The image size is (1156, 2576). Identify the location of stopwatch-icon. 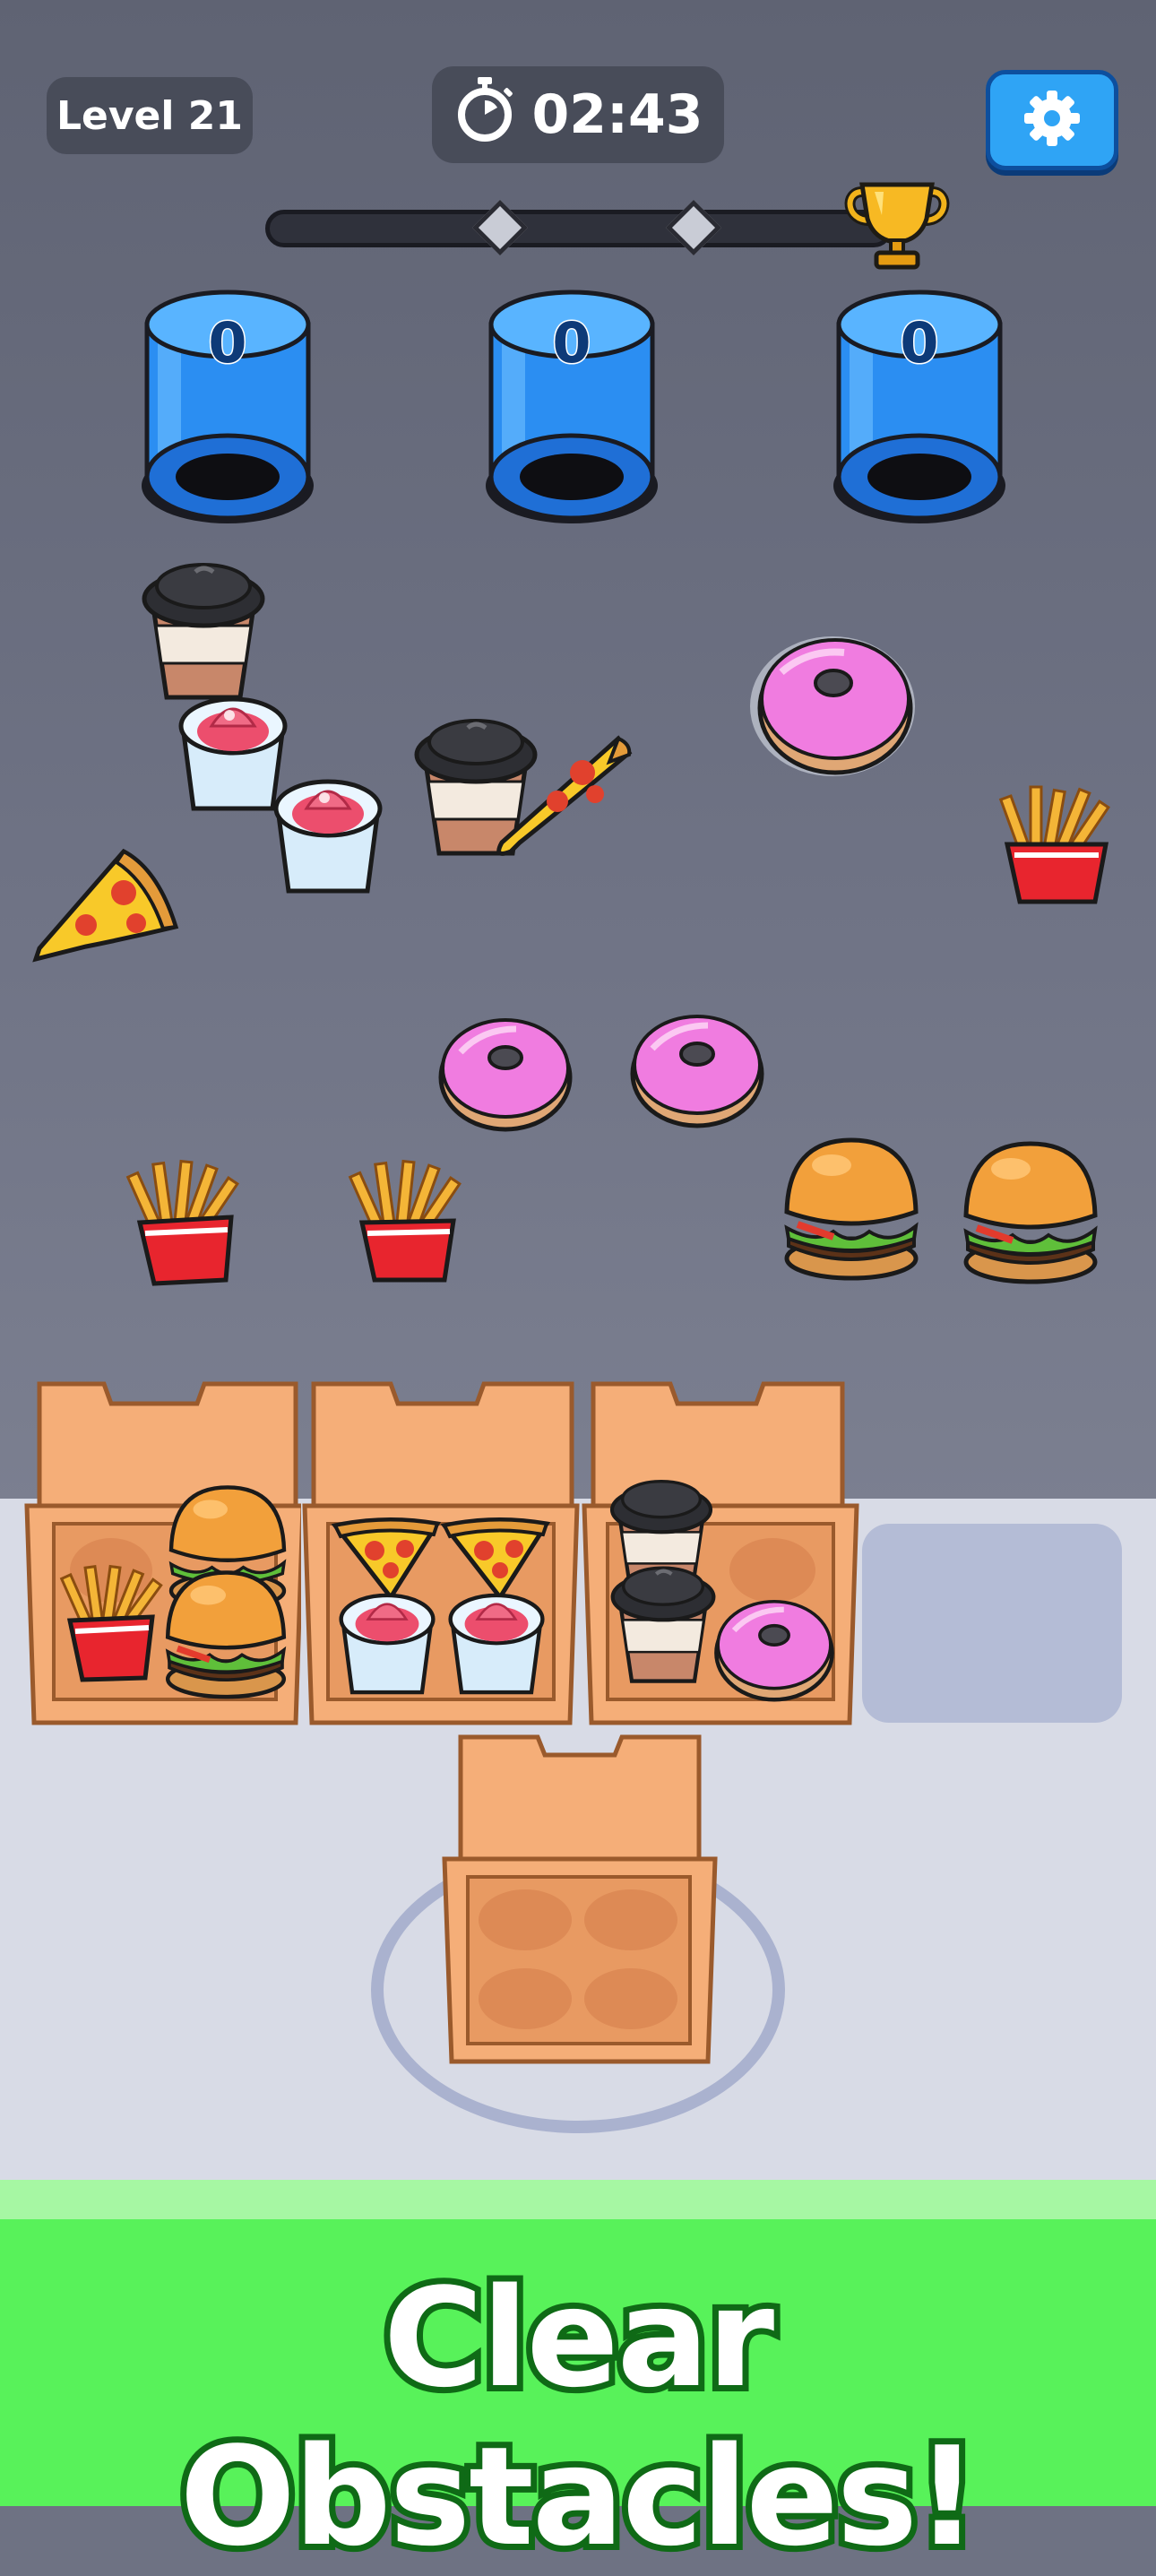
(485, 115).